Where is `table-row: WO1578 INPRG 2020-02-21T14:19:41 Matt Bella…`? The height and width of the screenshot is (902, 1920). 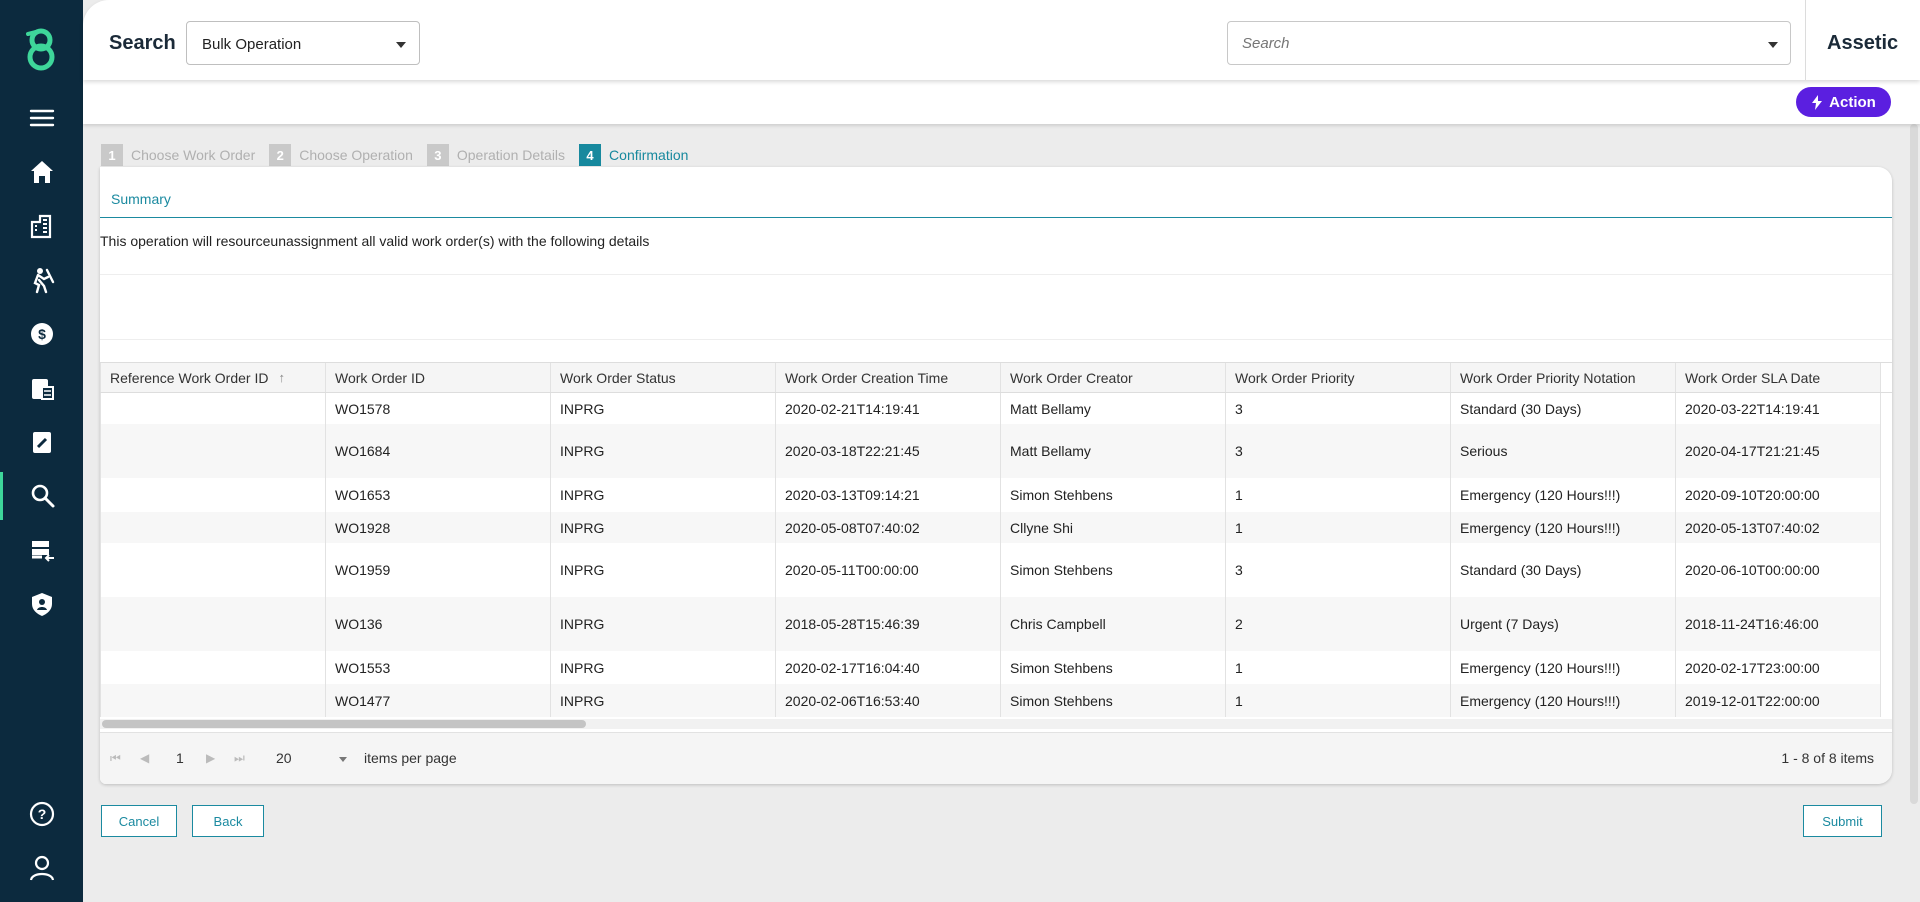 table-row: WO1578 INPRG 2020-02-21T14:19:41 Matt Bella… is located at coordinates (996, 408).